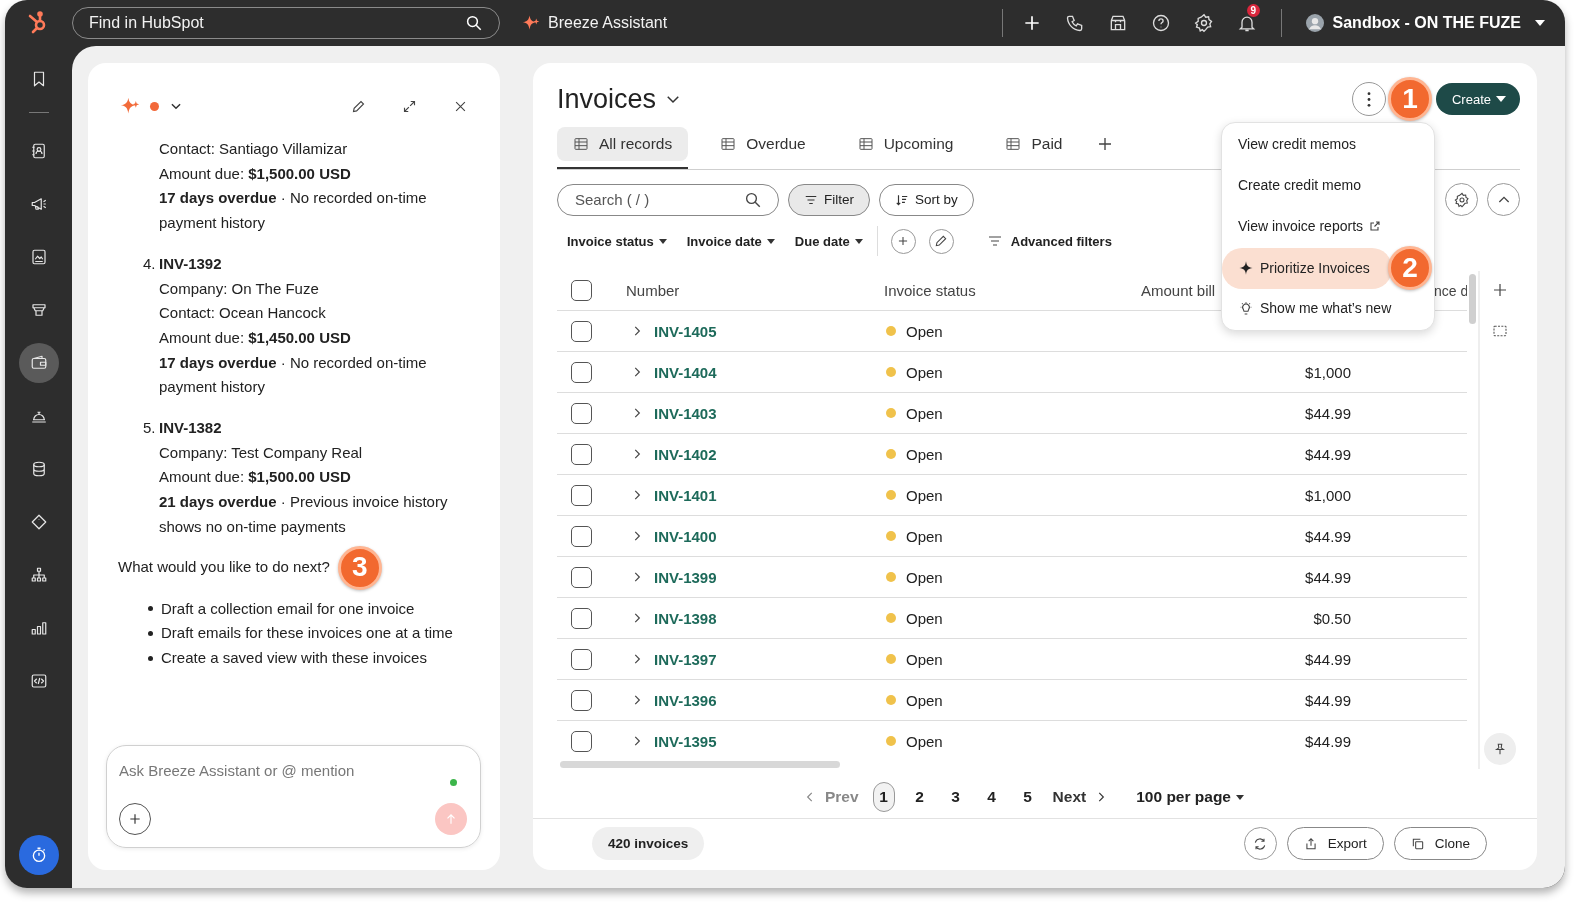  I want to click on filter-dropdown: Due date, so click(828, 241).